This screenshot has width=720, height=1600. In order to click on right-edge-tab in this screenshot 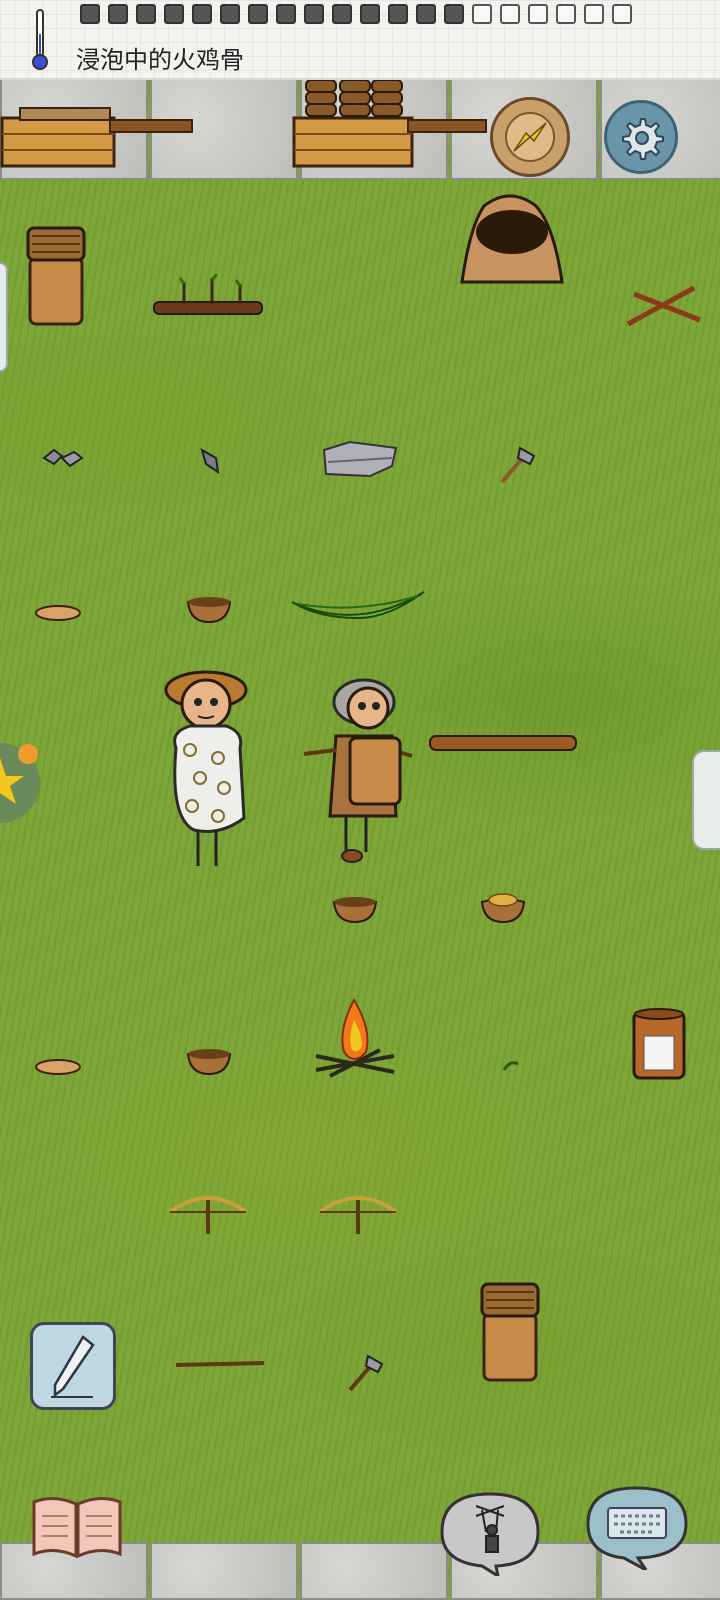, I will do `click(706, 800)`.